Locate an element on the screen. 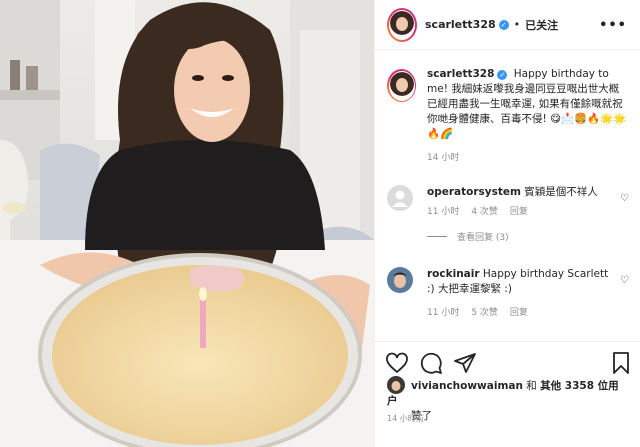  likes-connector: 和 is located at coordinates (531, 386).